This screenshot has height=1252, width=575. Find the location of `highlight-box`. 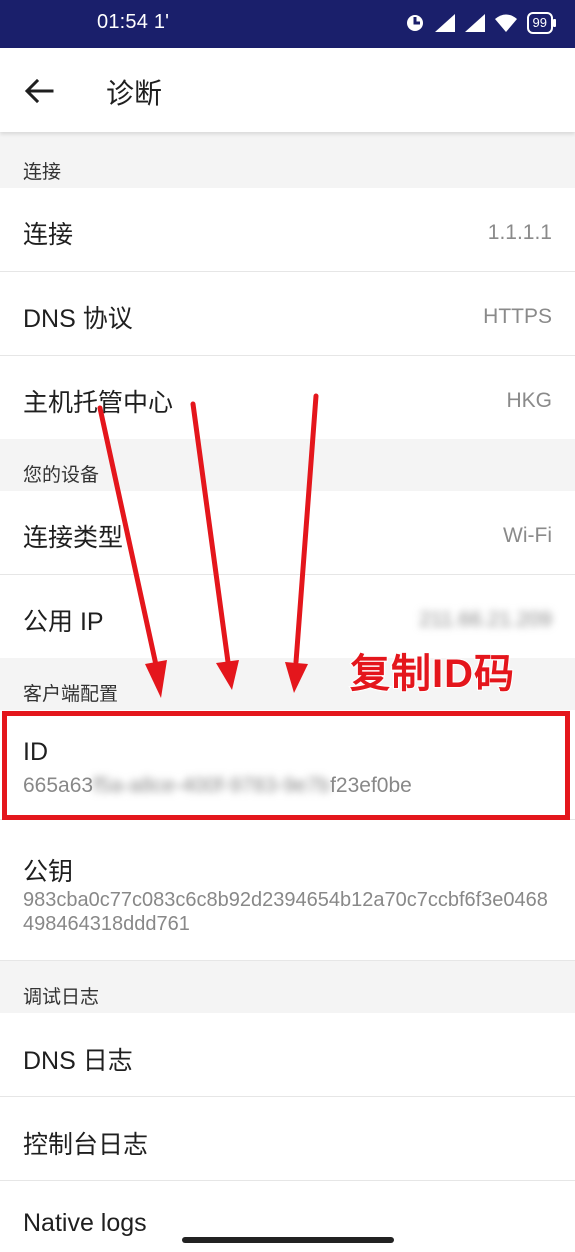

highlight-box is located at coordinates (286, 765).